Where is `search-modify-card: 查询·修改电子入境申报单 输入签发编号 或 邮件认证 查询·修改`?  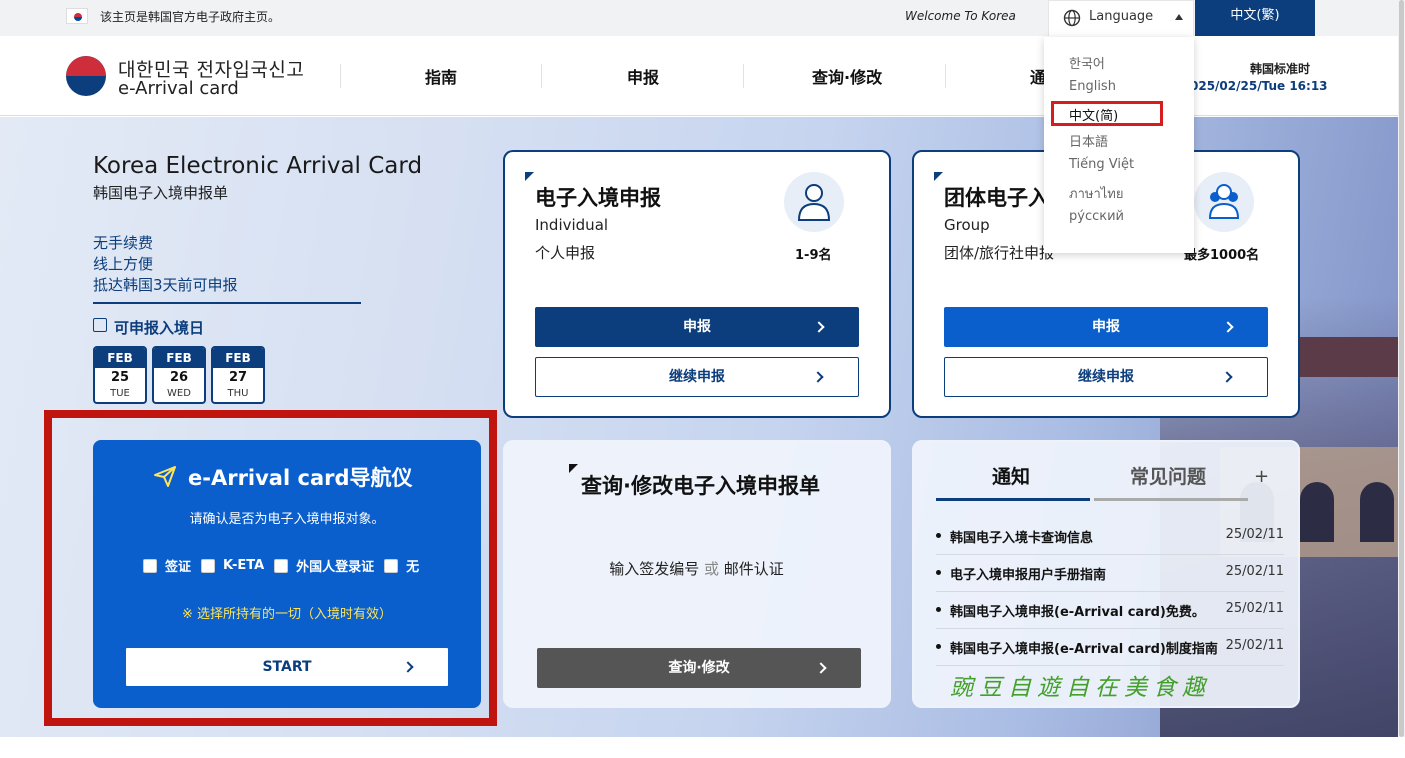 search-modify-card: 查询·修改电子入境申报单 输入签发编号 或 邮件认证 查询·修改 is located at coordinates (697, 574).